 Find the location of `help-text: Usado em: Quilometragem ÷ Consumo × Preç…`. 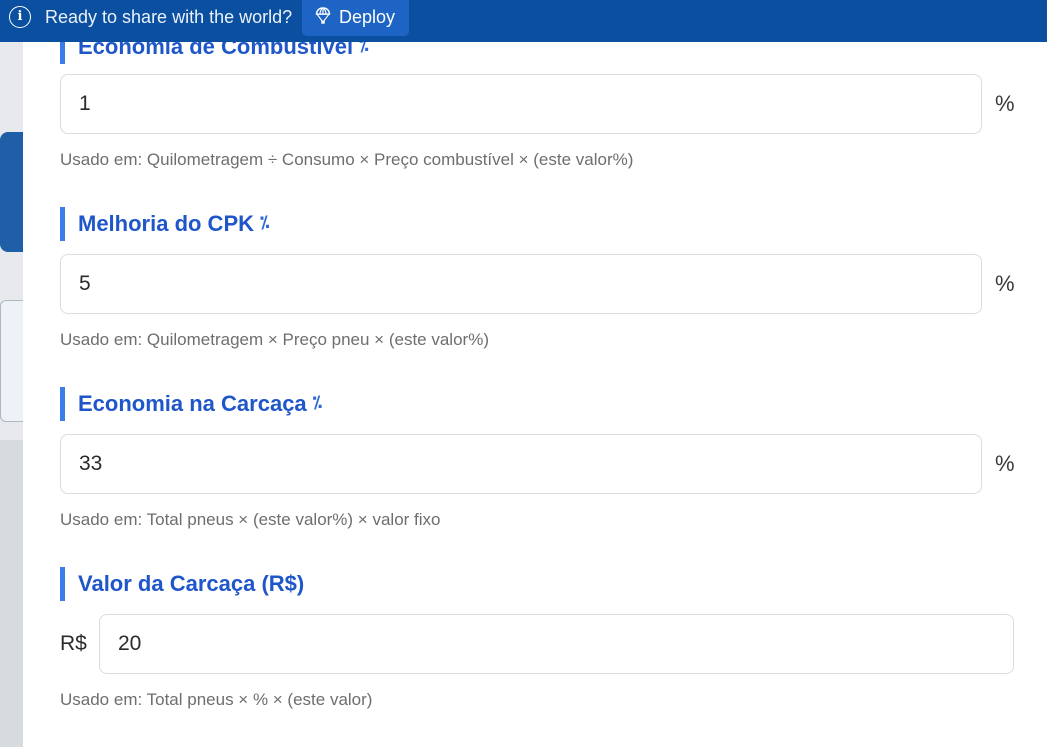

help-text: Usado em: Quilometragem ÷ Consumo × Preç… is located at coordinates (347, 159).